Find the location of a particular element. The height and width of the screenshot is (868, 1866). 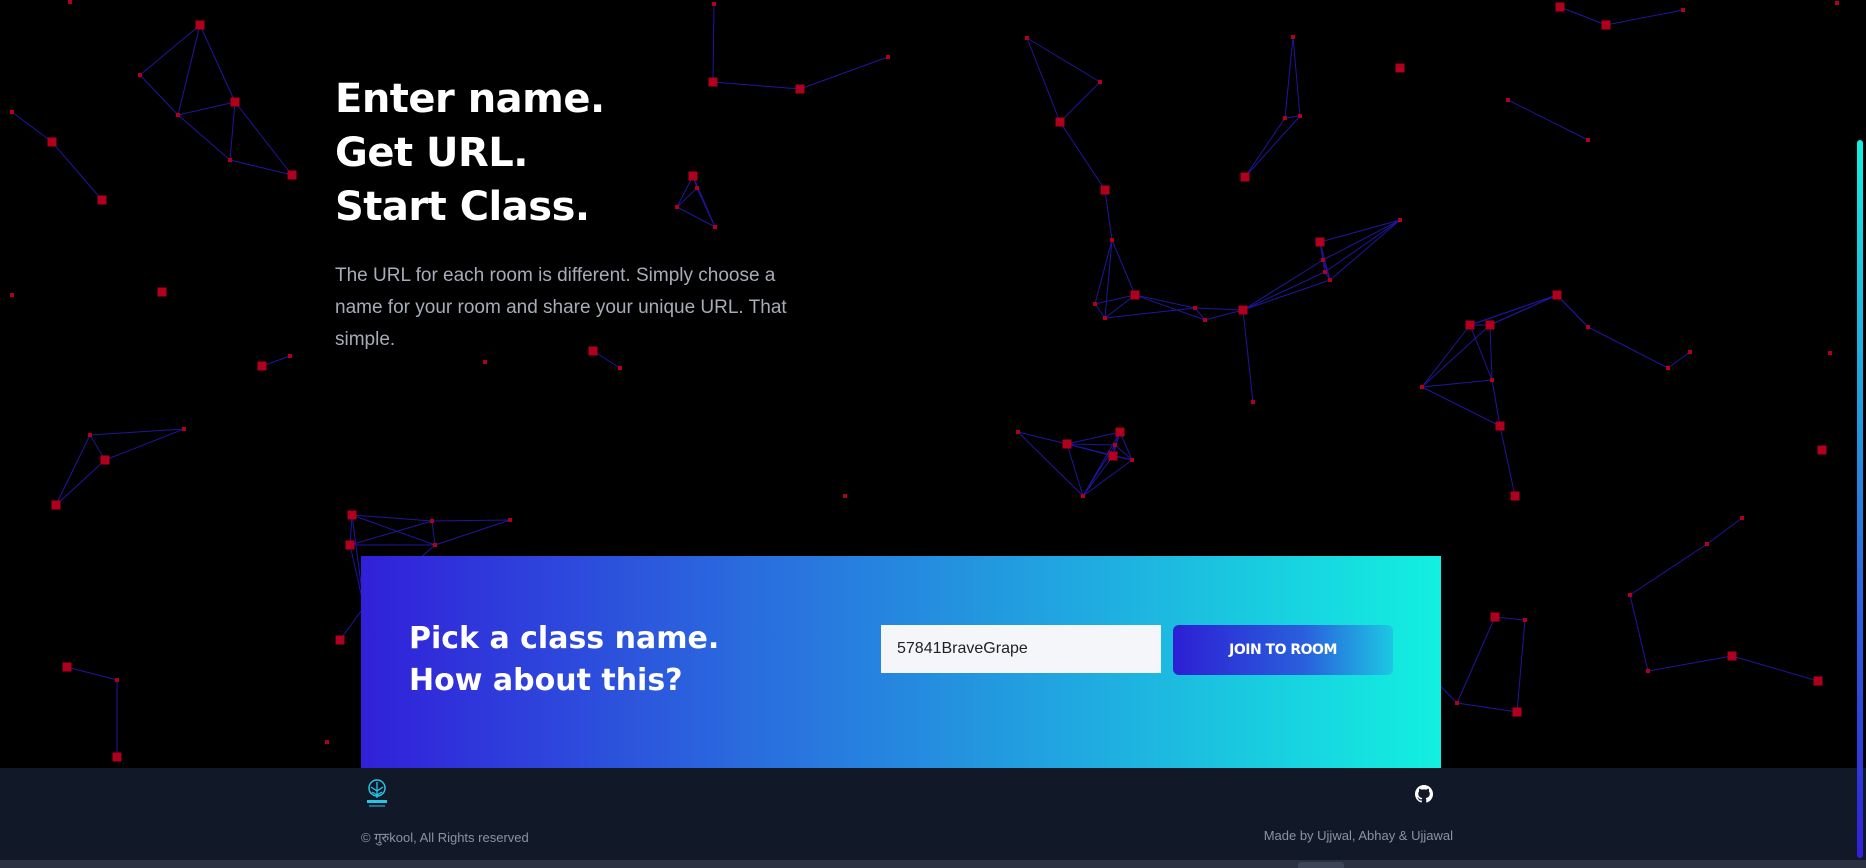

join-room-button: JOIN TO ROOM is located at coordinates (1283, 650).